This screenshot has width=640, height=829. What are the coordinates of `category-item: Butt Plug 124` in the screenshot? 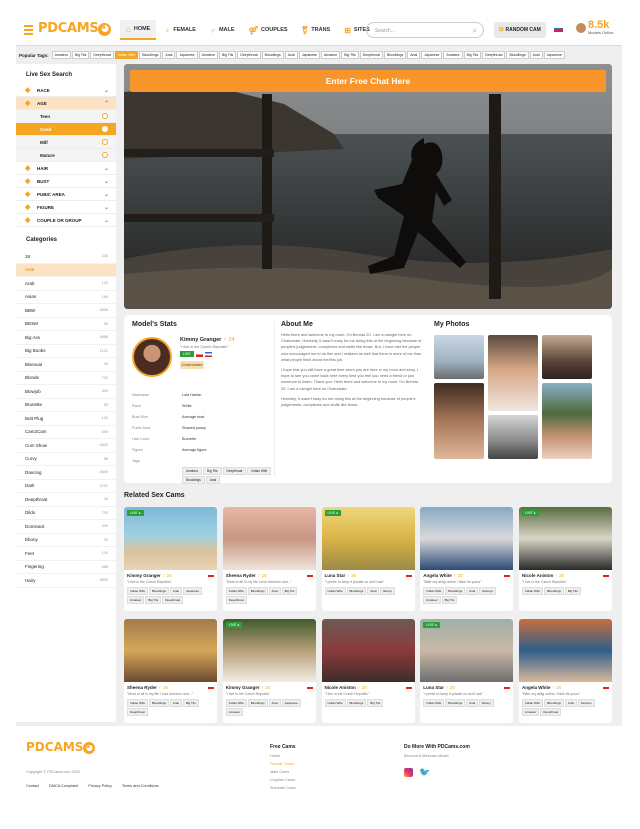 It's located at (66, 419).